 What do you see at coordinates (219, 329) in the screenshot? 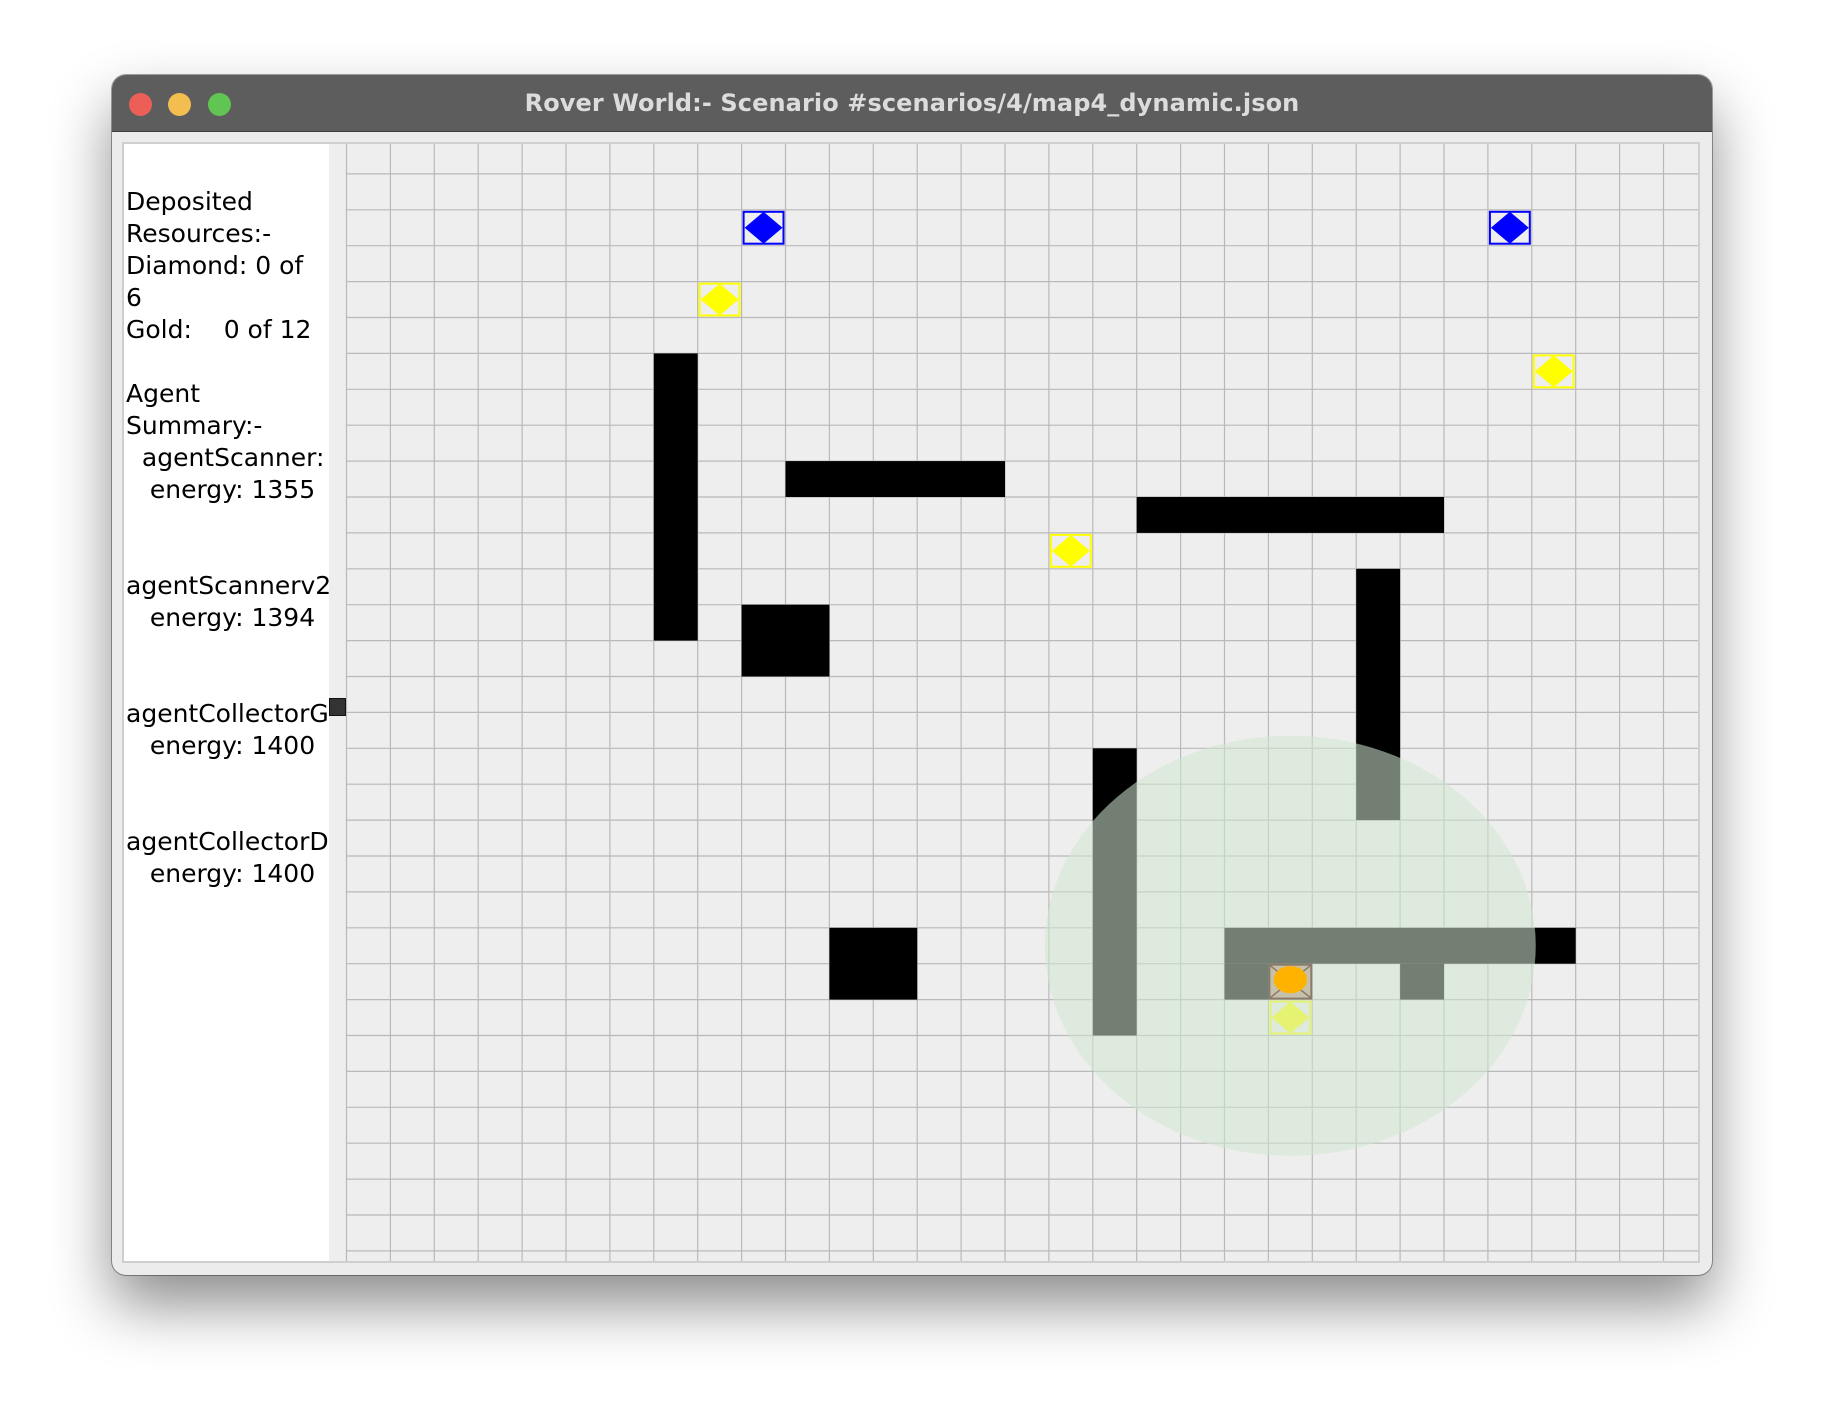
I see `gold-count: Gold: 0 of 12` at bounding box center [219, 329].